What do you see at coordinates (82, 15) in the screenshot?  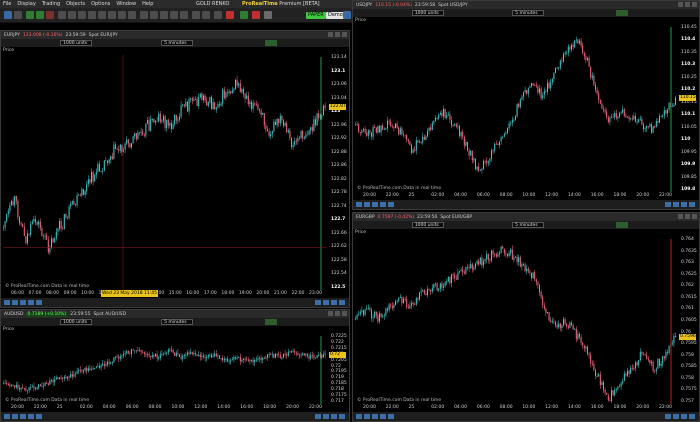 I see `fib-tool-icon` at bounding box center [82, 15].